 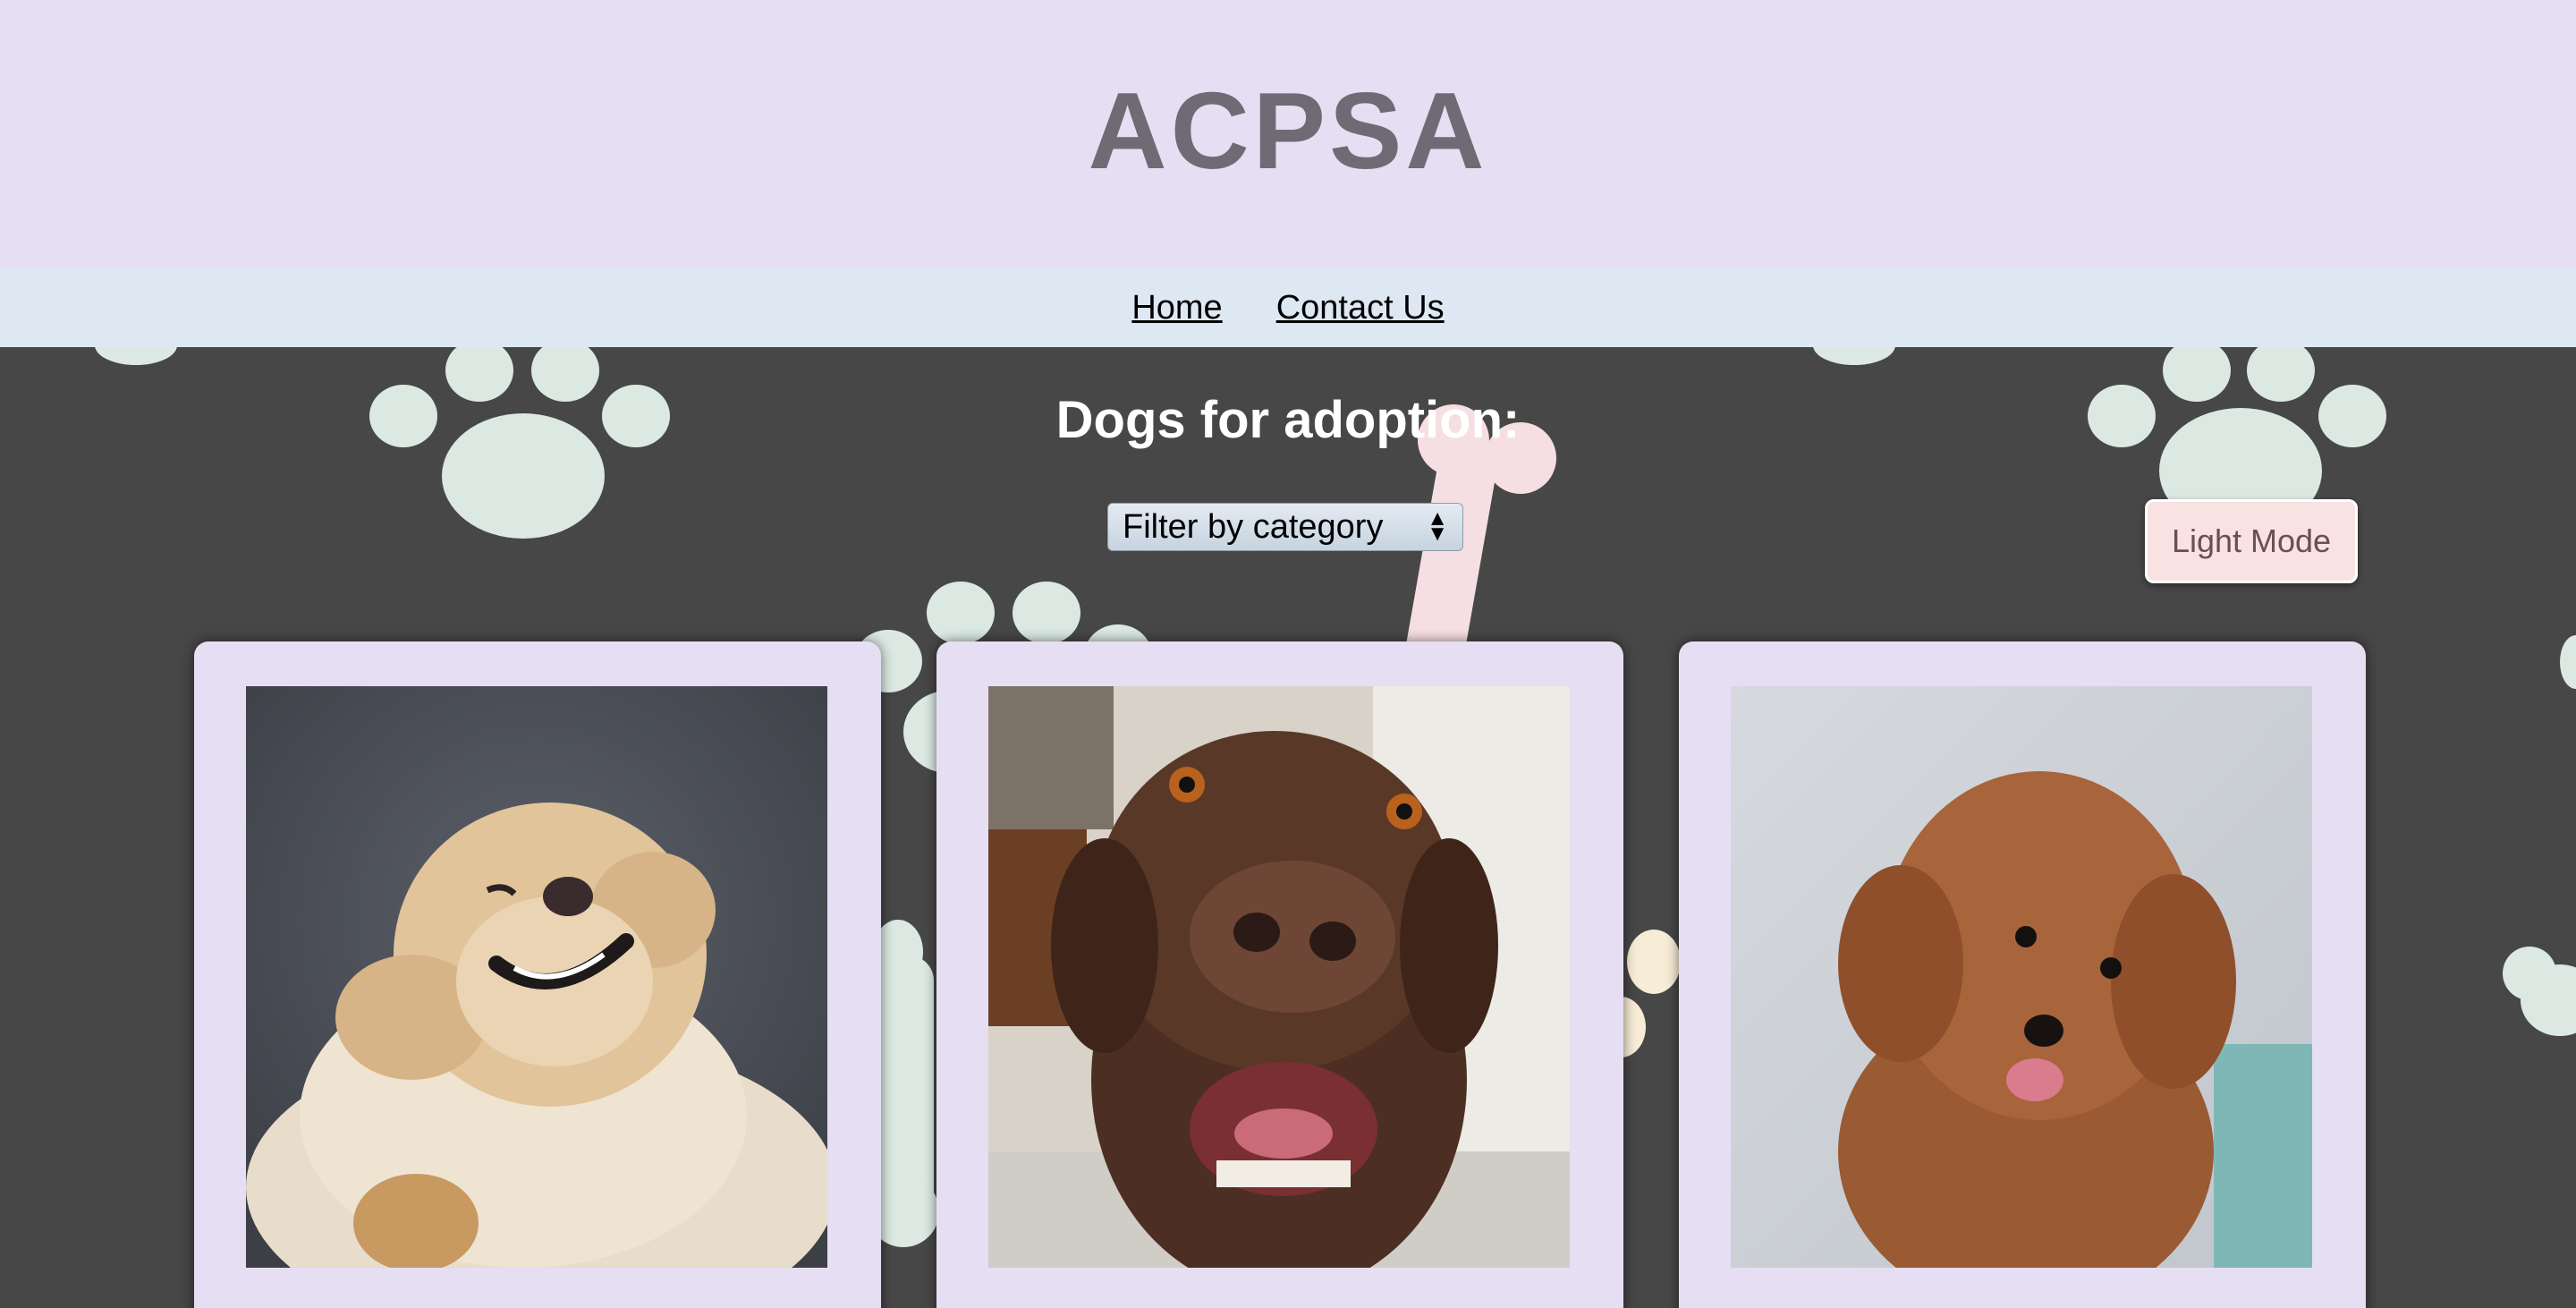 What do you see at coordinates (2021, 977) in the screenshot?
I see `brown-poodle-photo` at bounding box center [2021, 977].